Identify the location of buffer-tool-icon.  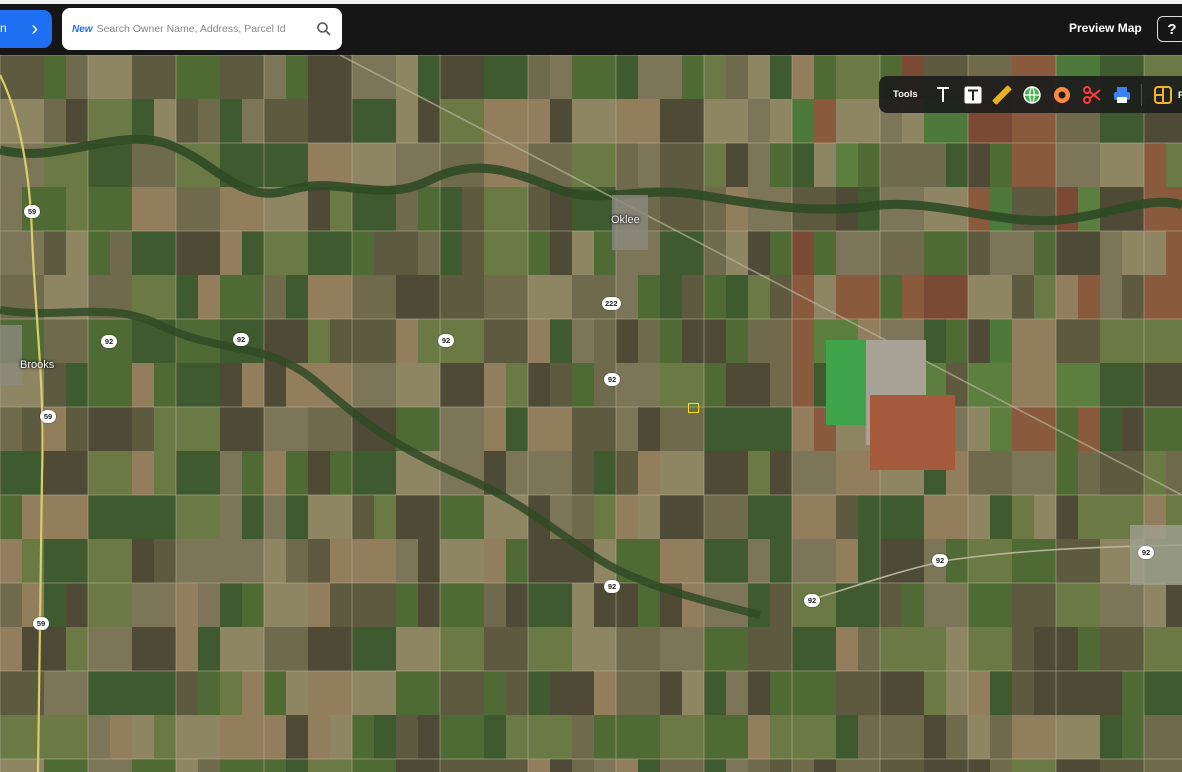
(1062, 95).